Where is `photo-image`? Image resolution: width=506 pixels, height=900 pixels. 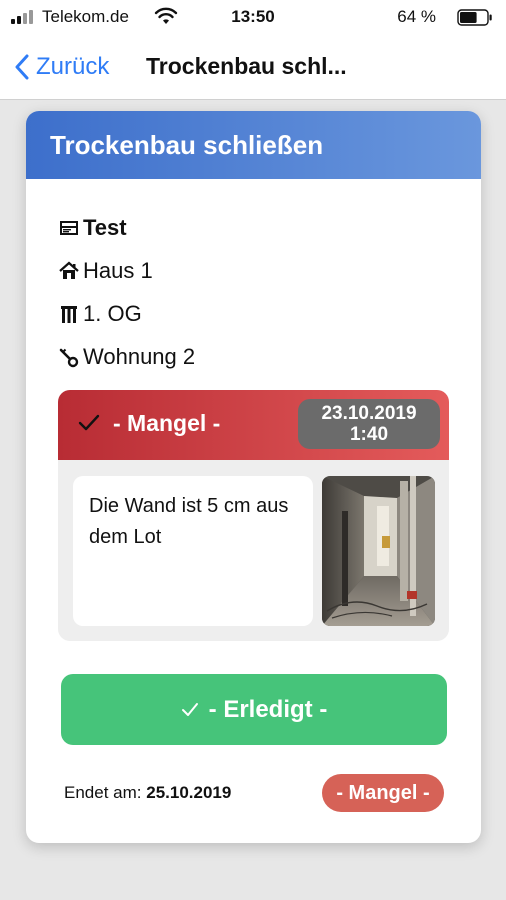 photo-image is located at coordinates (378, 551).